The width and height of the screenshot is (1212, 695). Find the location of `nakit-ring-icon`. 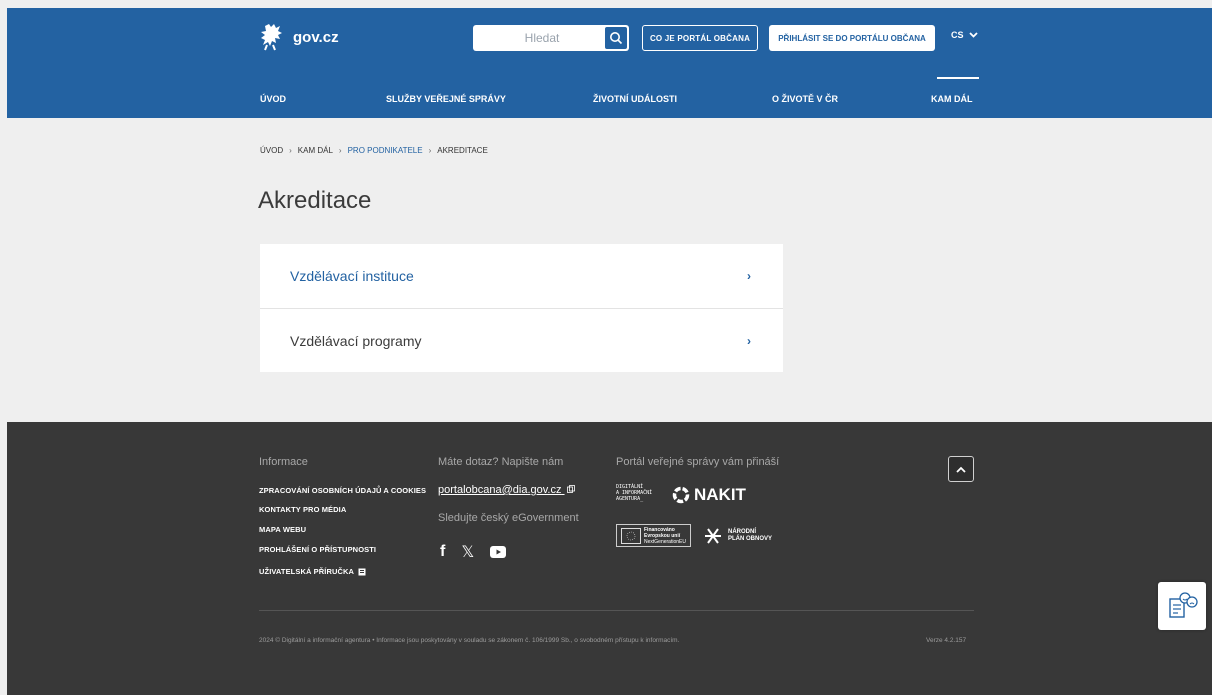

nakit-ring-icon is located at coordinates (681, 495).